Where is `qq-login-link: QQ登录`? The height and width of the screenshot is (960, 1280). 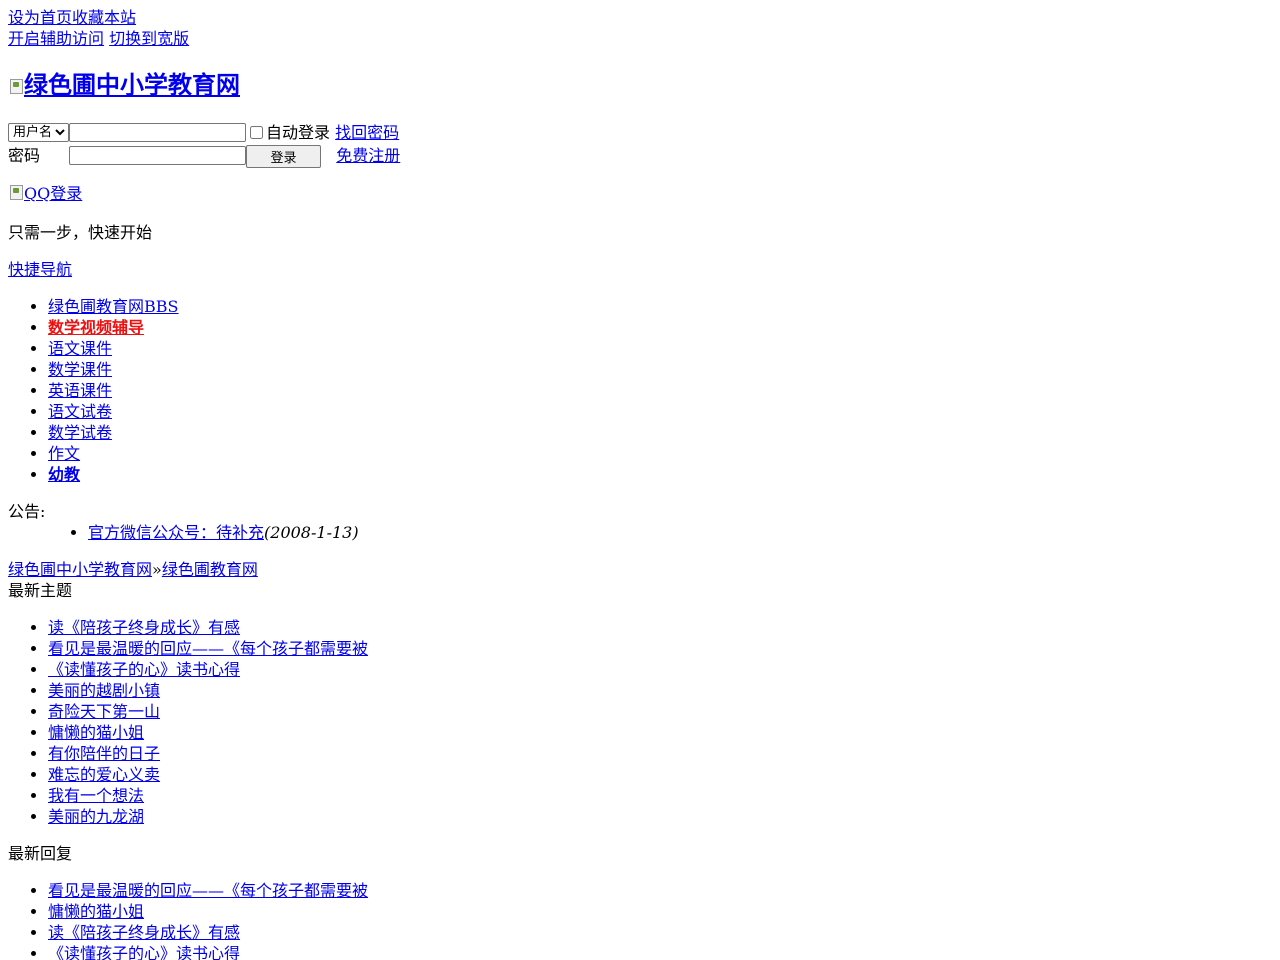 qq-login-link: QQ登录 is located at coordinates (45, 193).